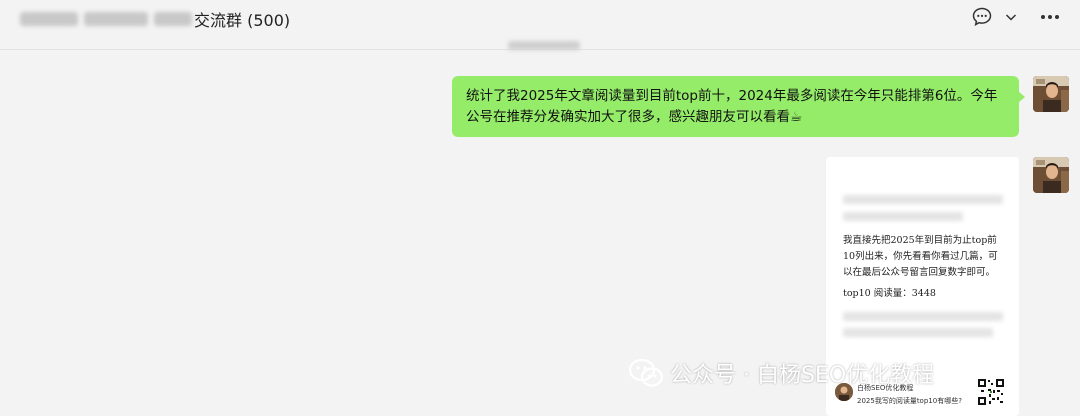 The height and width of the screenshot is (416, 1080). I want to click on header-actions, so click(1016, 17).